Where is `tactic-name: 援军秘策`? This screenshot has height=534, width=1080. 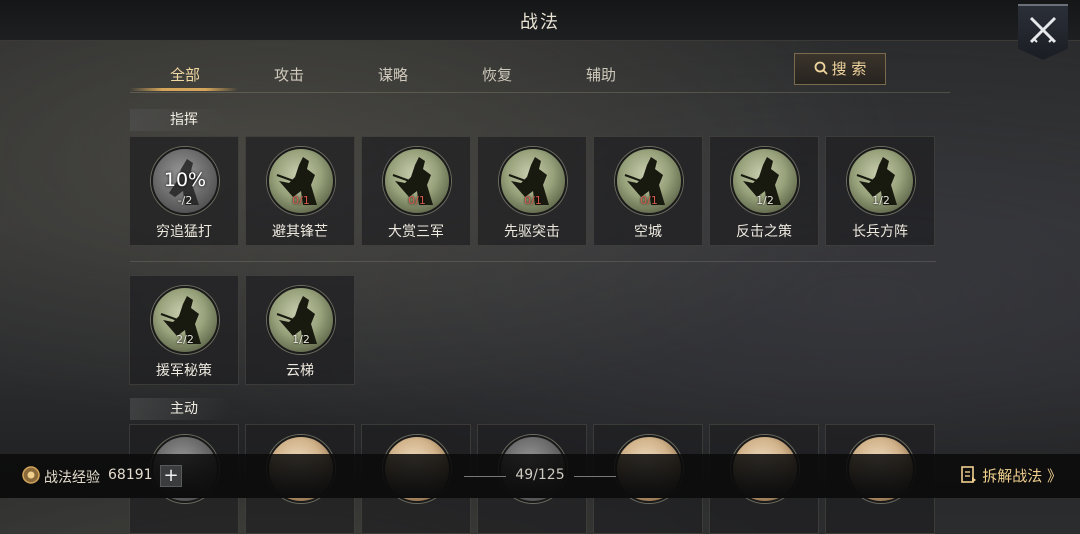 tactic-name: 援军秘策 is located at coordinates (184, 371).